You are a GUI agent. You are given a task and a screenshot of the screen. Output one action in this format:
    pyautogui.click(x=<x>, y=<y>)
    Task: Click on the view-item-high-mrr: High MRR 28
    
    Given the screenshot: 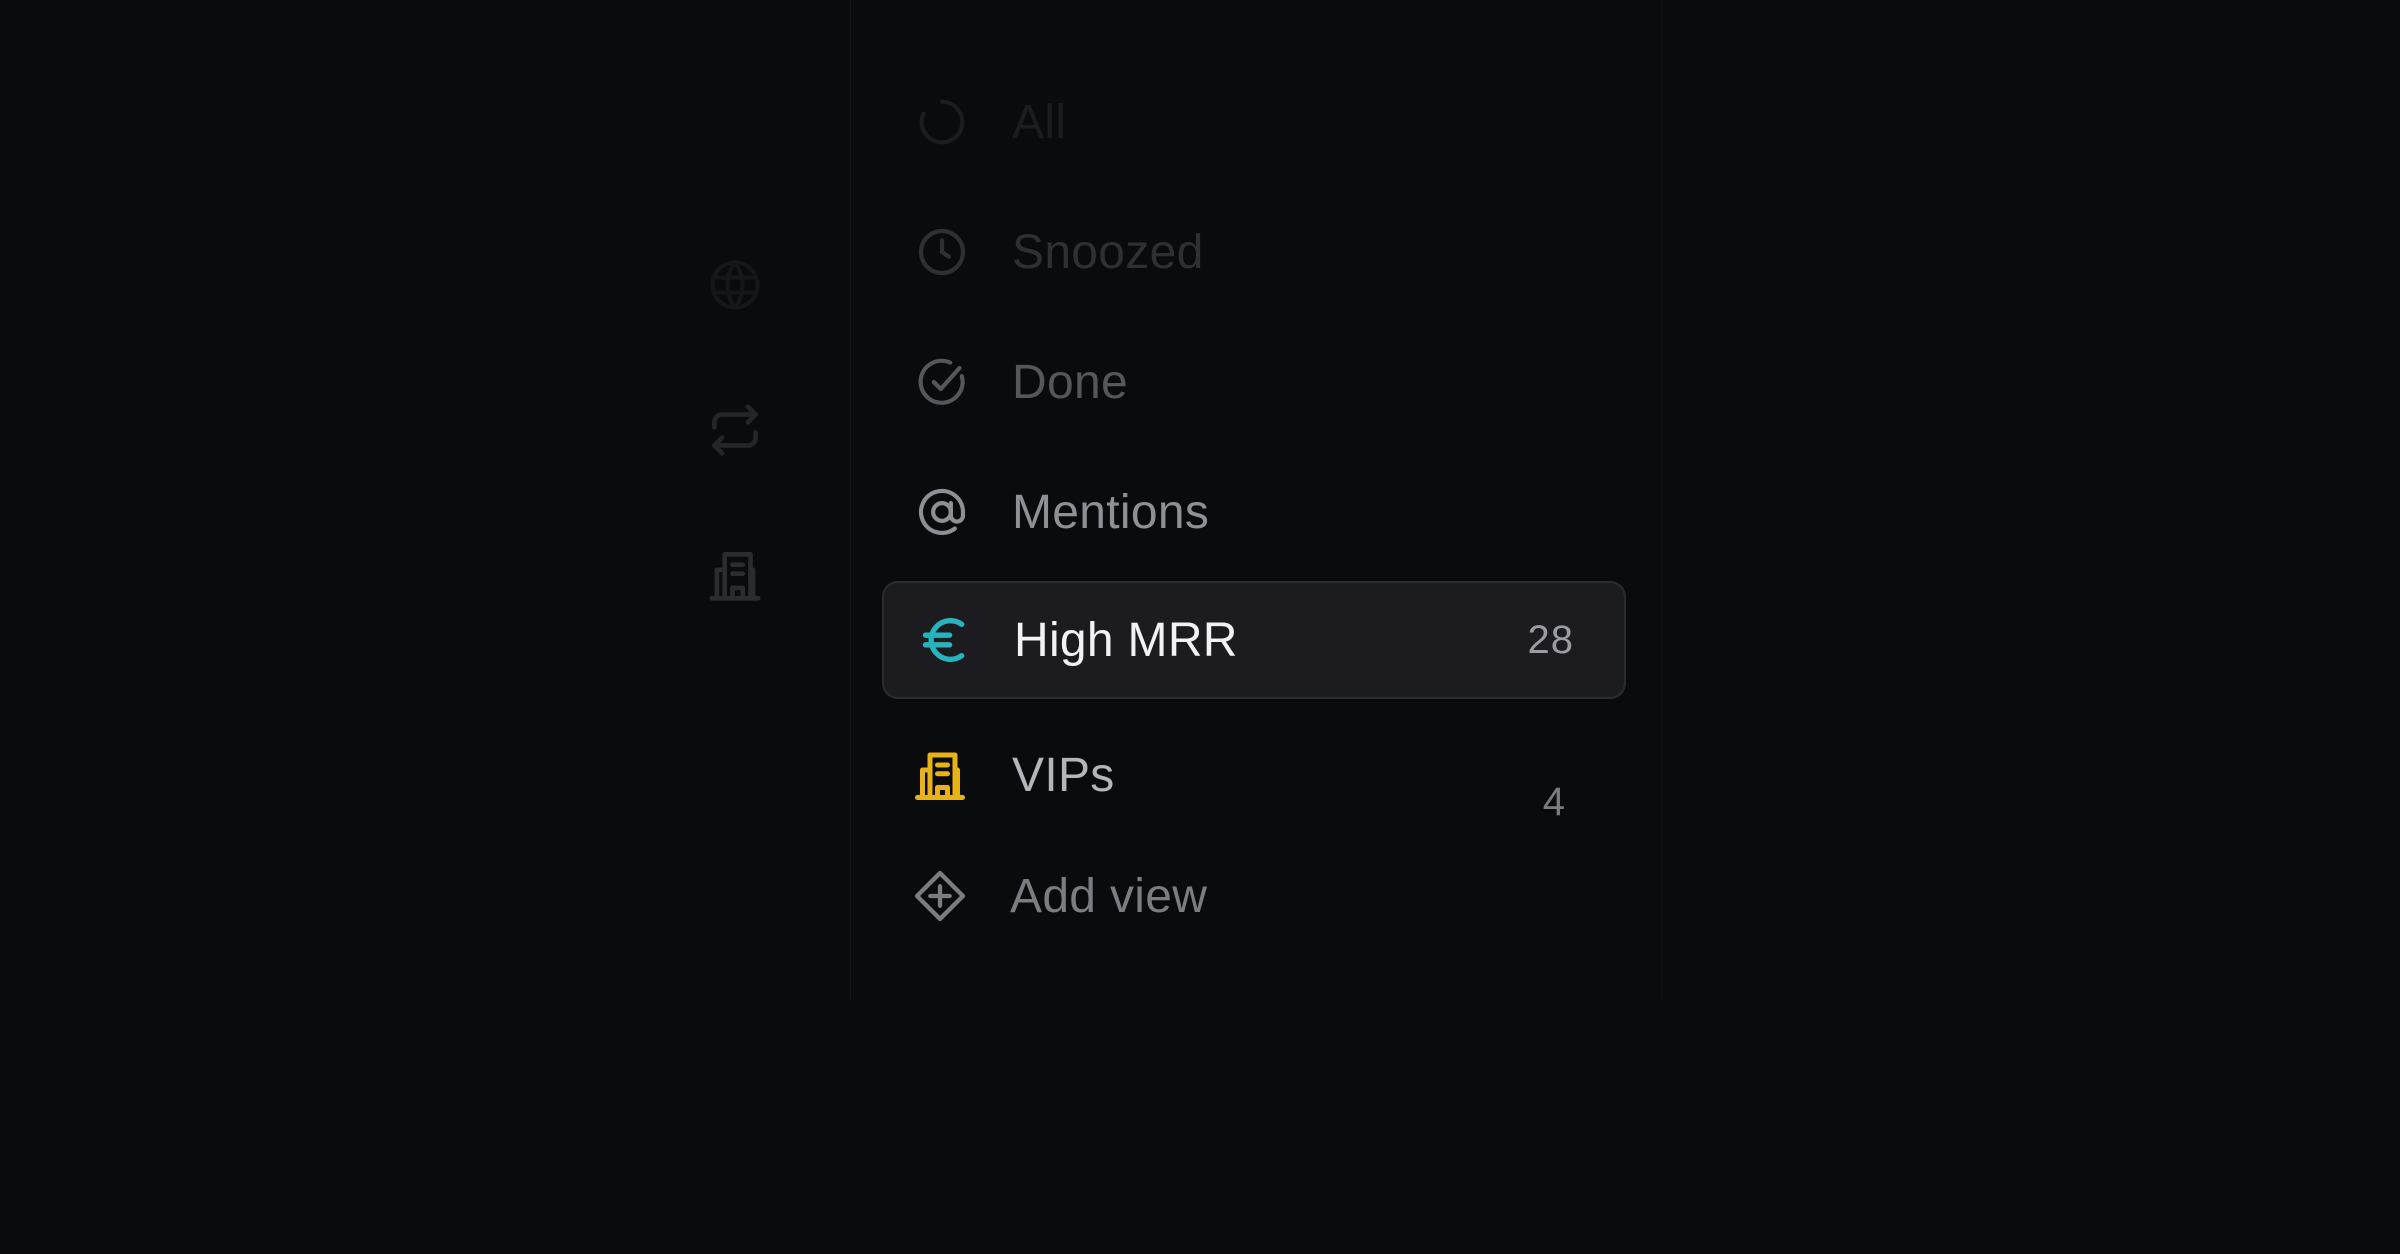 What is the action you would take?
    pyautogui.click(x=1254, y=640)
    